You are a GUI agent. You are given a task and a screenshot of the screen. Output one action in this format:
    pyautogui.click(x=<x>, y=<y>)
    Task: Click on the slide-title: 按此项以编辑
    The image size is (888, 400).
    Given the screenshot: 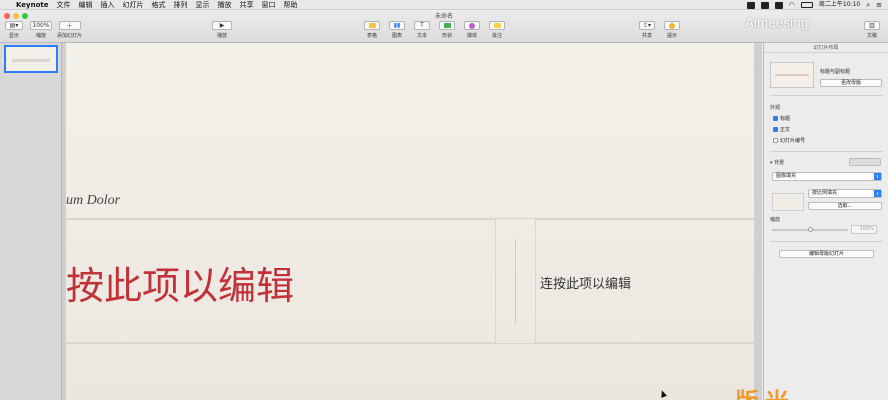 What is the action you would take?
    pyautogui.click(x=180, y=282)
    